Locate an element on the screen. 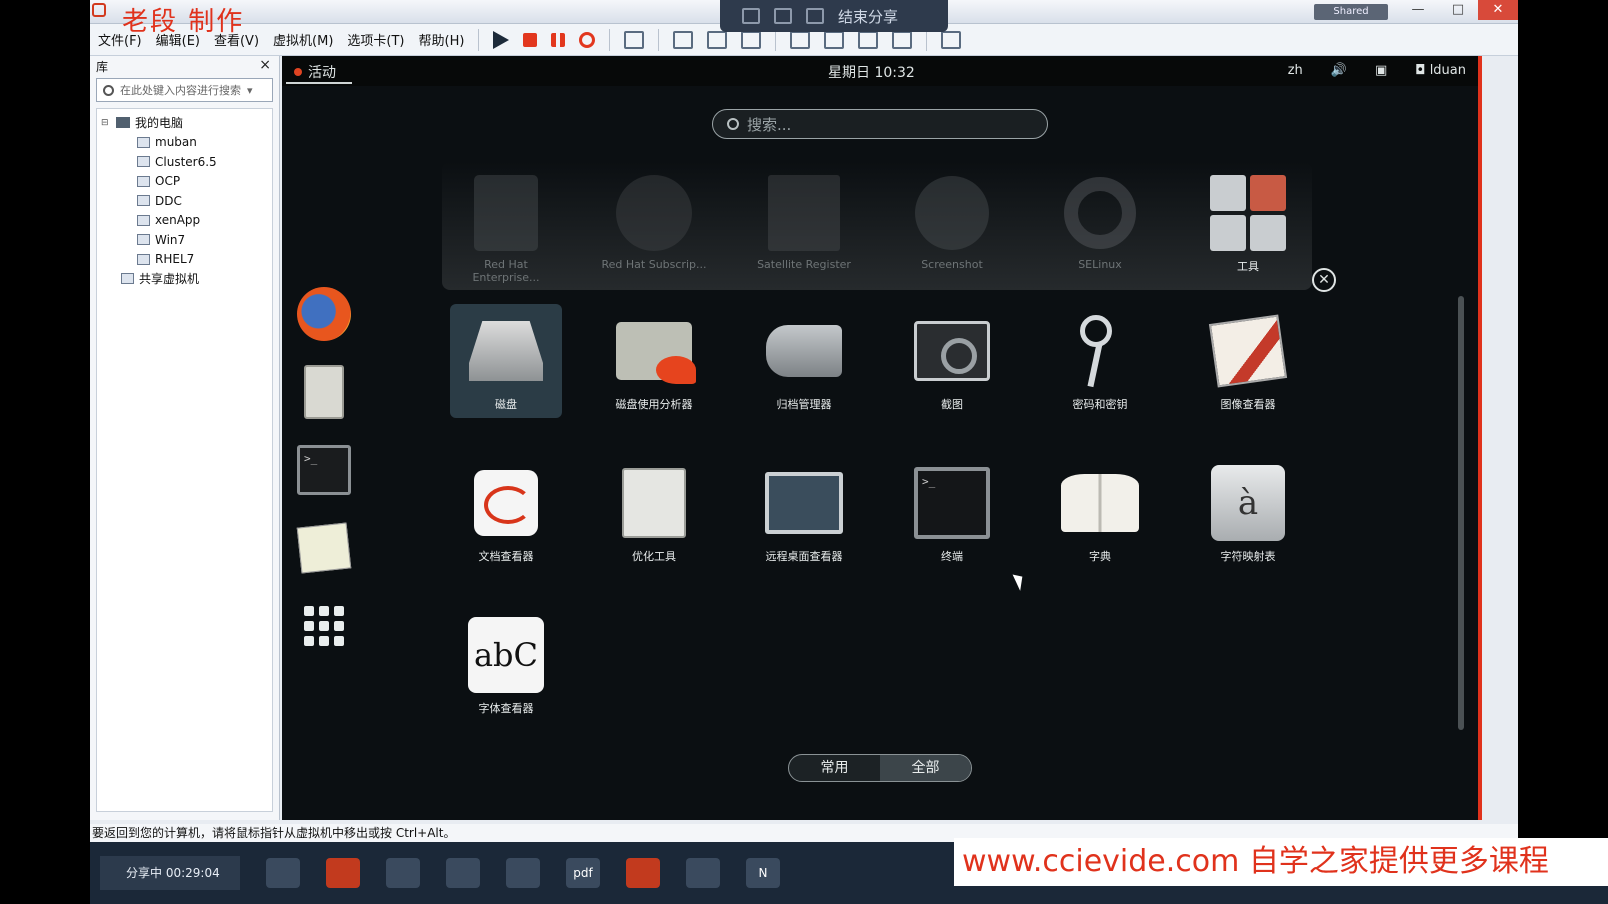 This screenshot has width=1608, height=904. app-selinux: SELinux is located at coordinates (1100, 223).